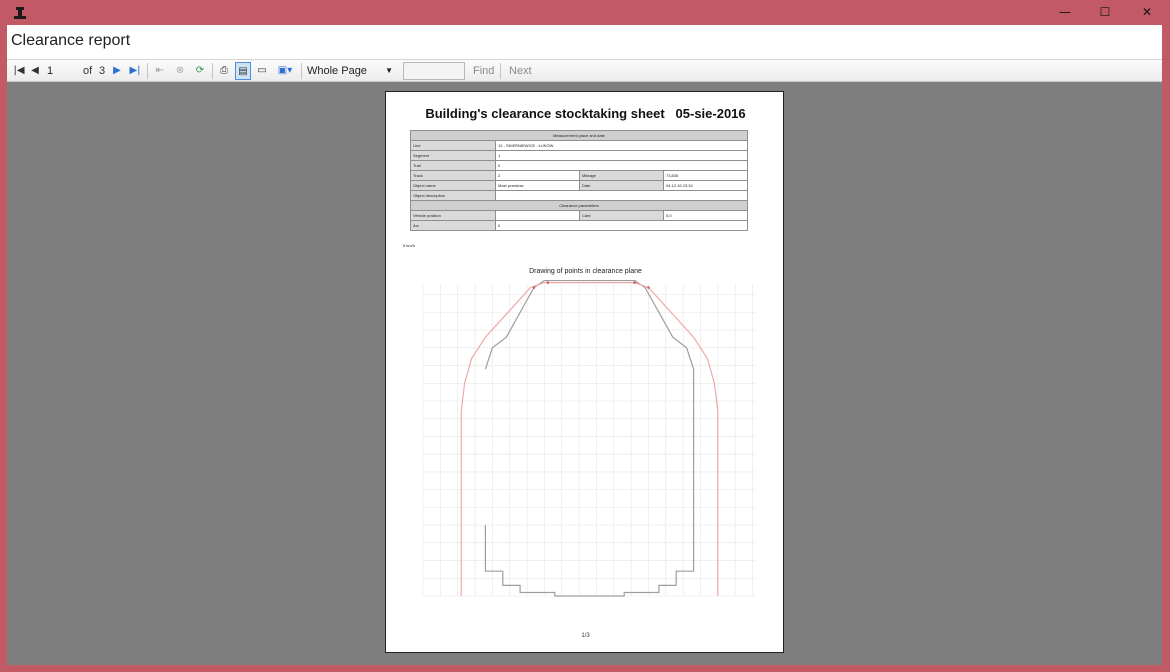  I want to click on minimize-button: —, so click(1065, 12).